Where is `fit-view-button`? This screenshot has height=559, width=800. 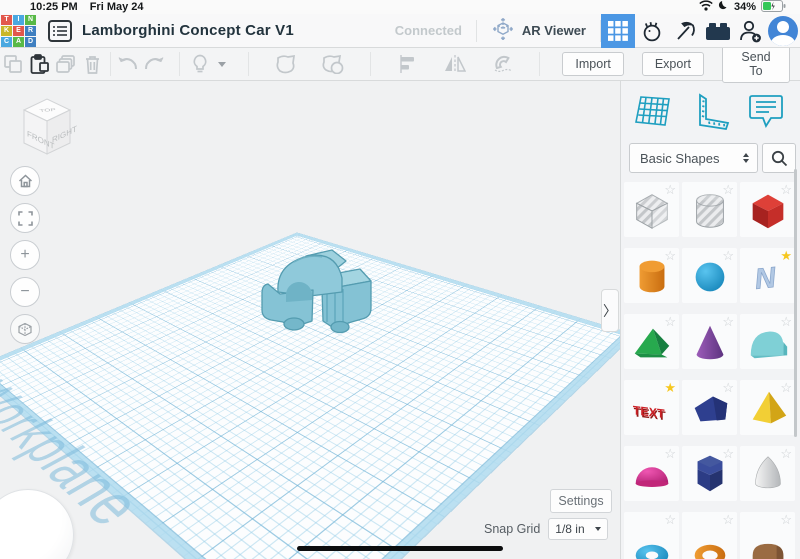 fit-view-button is located at coordinates (25, 218).